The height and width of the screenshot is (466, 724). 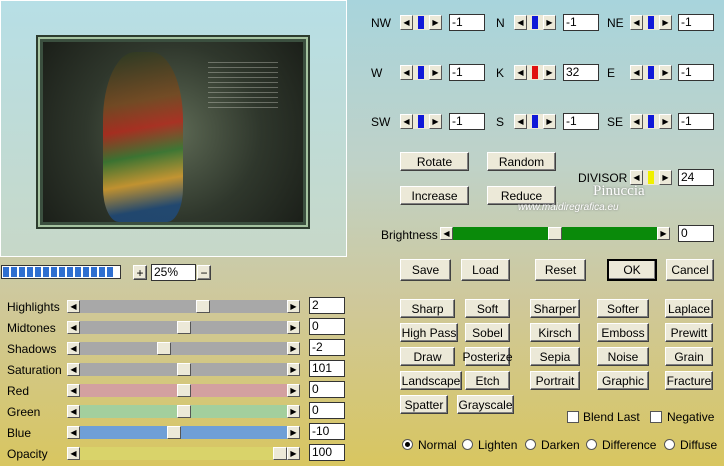 I want to click on ok-button: OK, so click(x=632, y=270).